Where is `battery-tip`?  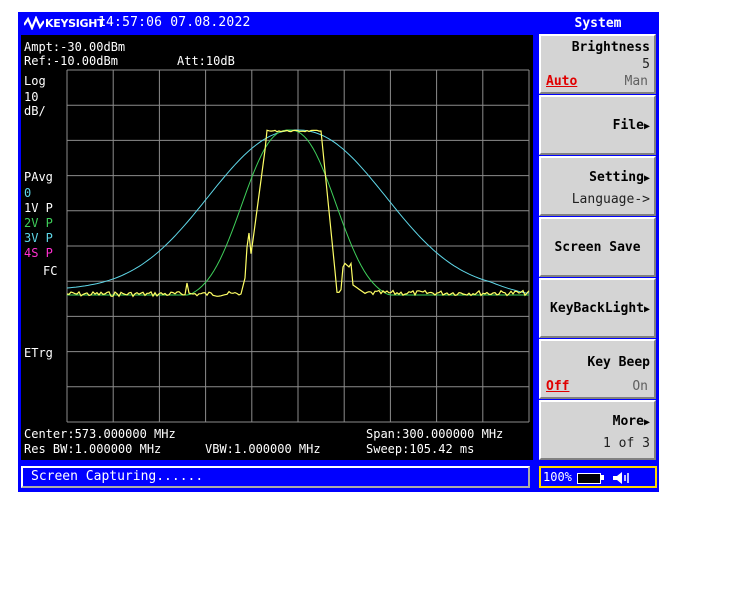
battery-tip is located at coordinates (602, 477).